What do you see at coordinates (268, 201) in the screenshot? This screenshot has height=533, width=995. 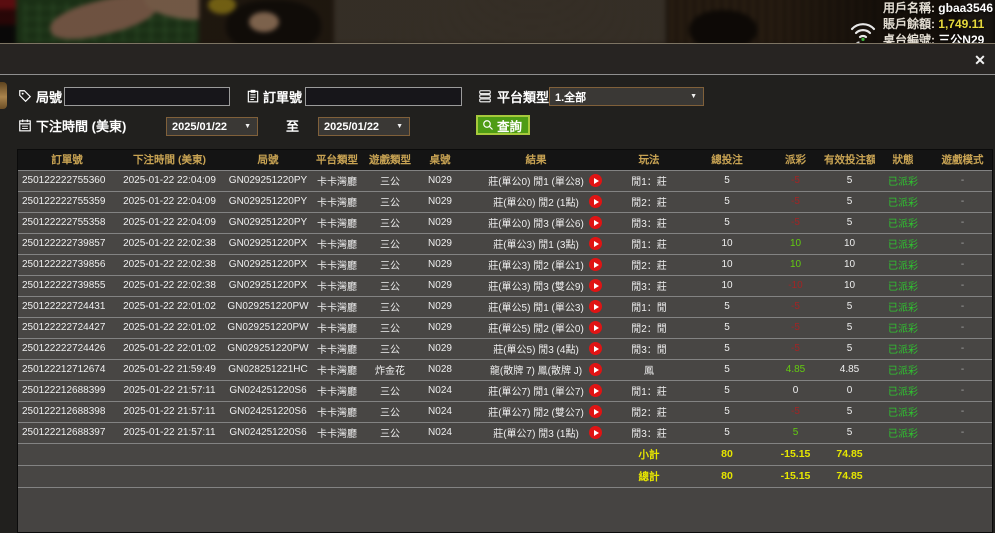 I see `cell-game_no: GN029251220PY` at bounding box center [268, 201].